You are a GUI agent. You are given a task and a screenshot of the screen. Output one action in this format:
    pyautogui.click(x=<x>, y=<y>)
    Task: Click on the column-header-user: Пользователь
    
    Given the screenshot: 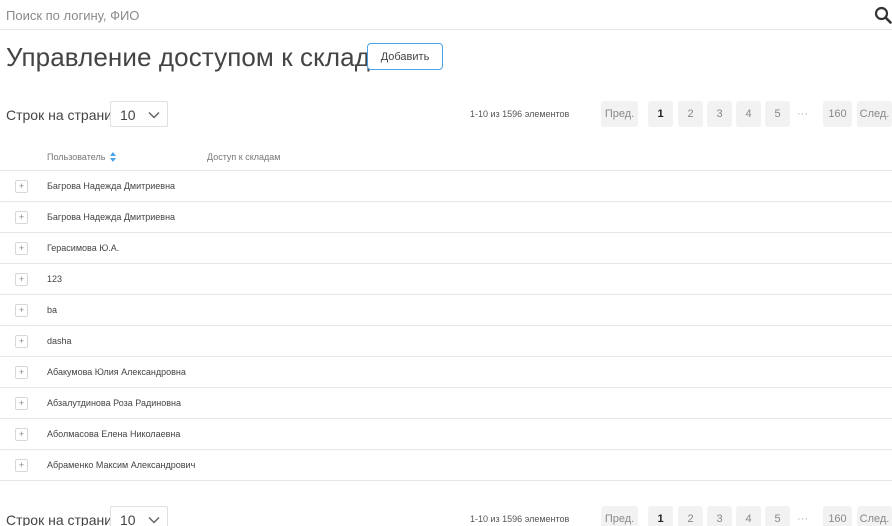 What is the action you would take?
    pyautogui.click(x=76, y=157)
    